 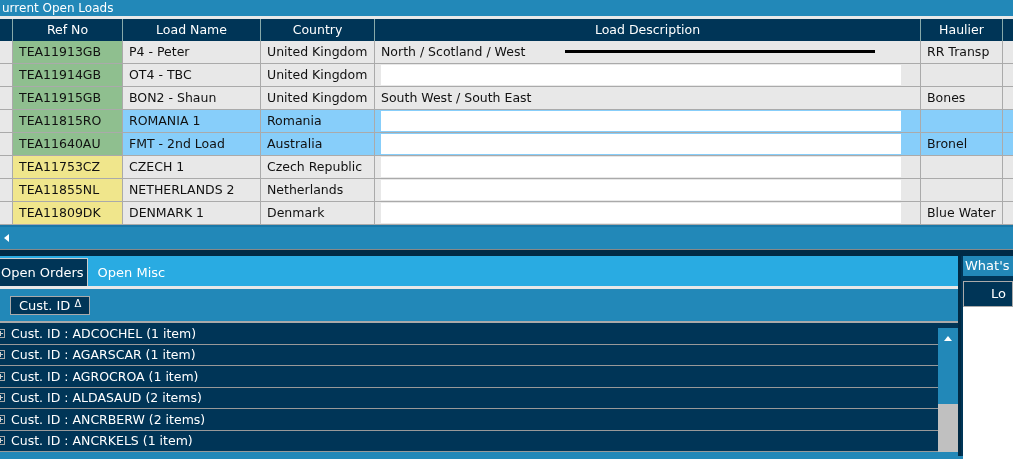 What do you see at coordinates (506, 144) in the screenshot?
I see `table-row: TEA11640AU FMT - 2nd Load Australia Bronel` at bounding box center [506, 144].